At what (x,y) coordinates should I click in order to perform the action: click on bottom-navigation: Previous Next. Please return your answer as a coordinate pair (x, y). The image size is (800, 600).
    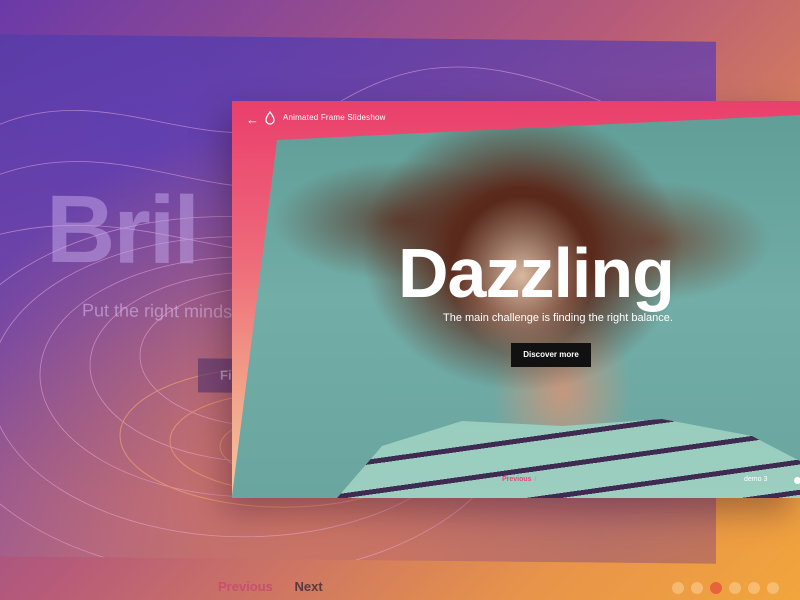
    Looking at the image, I should click on (270, 586).